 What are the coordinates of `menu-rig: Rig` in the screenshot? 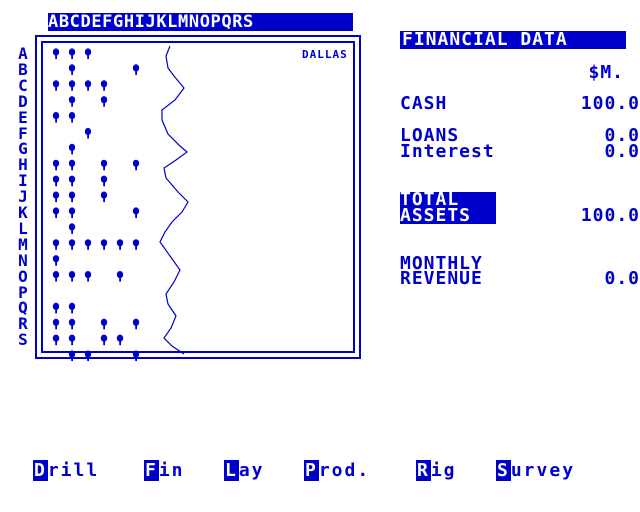 It's located at (436, 470).